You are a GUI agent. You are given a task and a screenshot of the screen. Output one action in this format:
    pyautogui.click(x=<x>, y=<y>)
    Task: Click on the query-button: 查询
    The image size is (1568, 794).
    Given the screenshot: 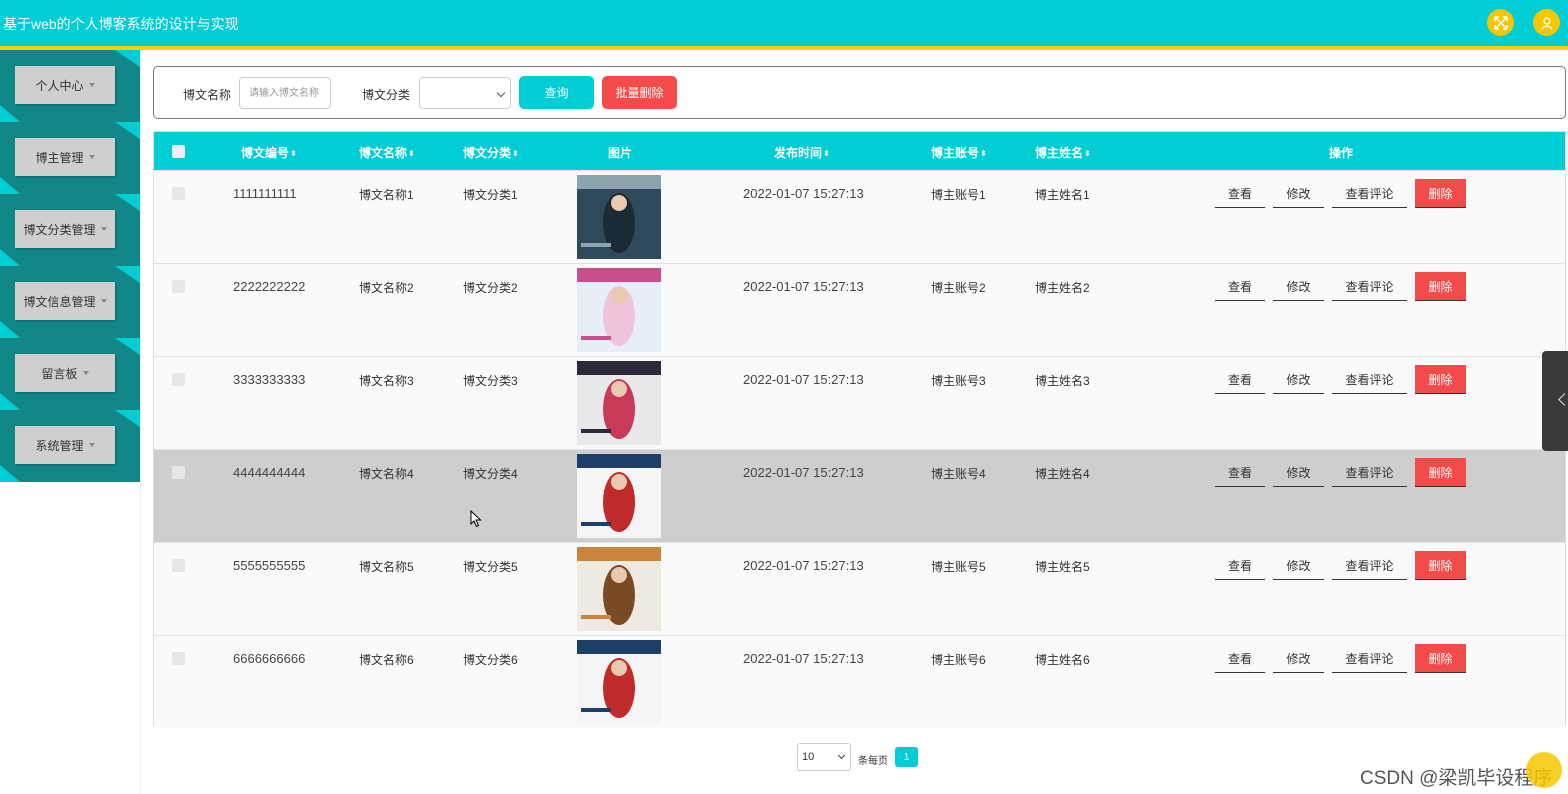 What is the action you would take?
    pyautogui.click(x=556, y=92)
    